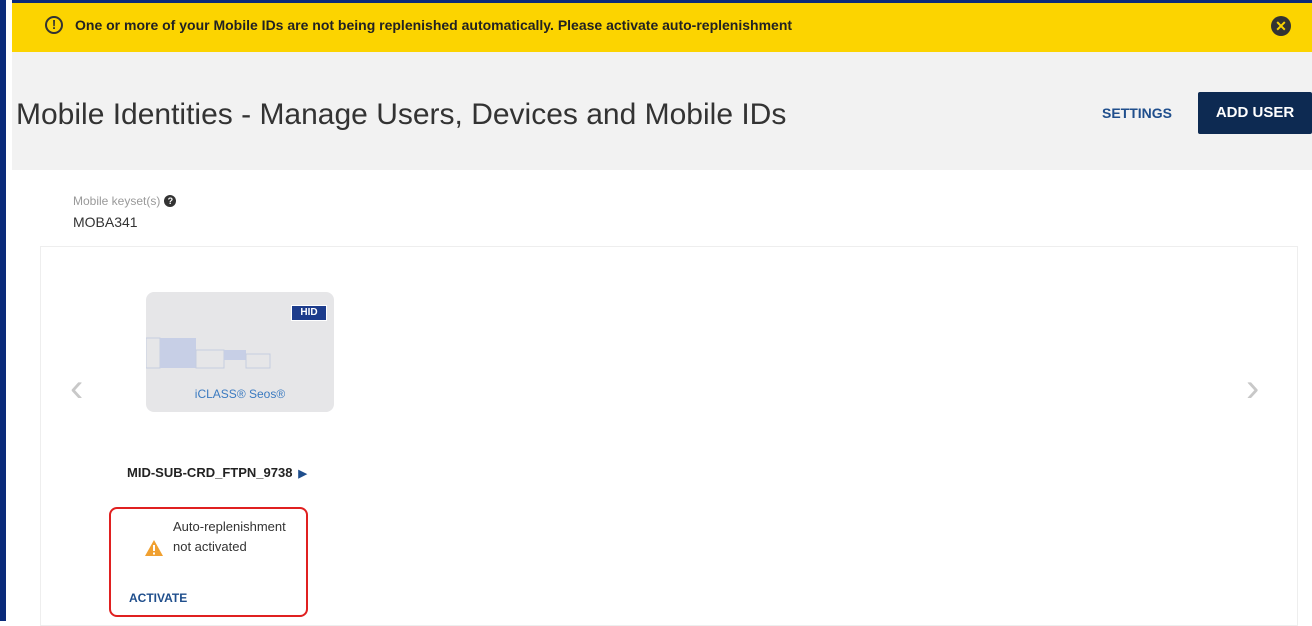 Image resolution: width=1312 pixels, height=626 pixels. Describe the element at coordinates (210, 472) in the screenshot. I see `credential-name: MID-SUB-CRD_FTPN_9738` at that location.